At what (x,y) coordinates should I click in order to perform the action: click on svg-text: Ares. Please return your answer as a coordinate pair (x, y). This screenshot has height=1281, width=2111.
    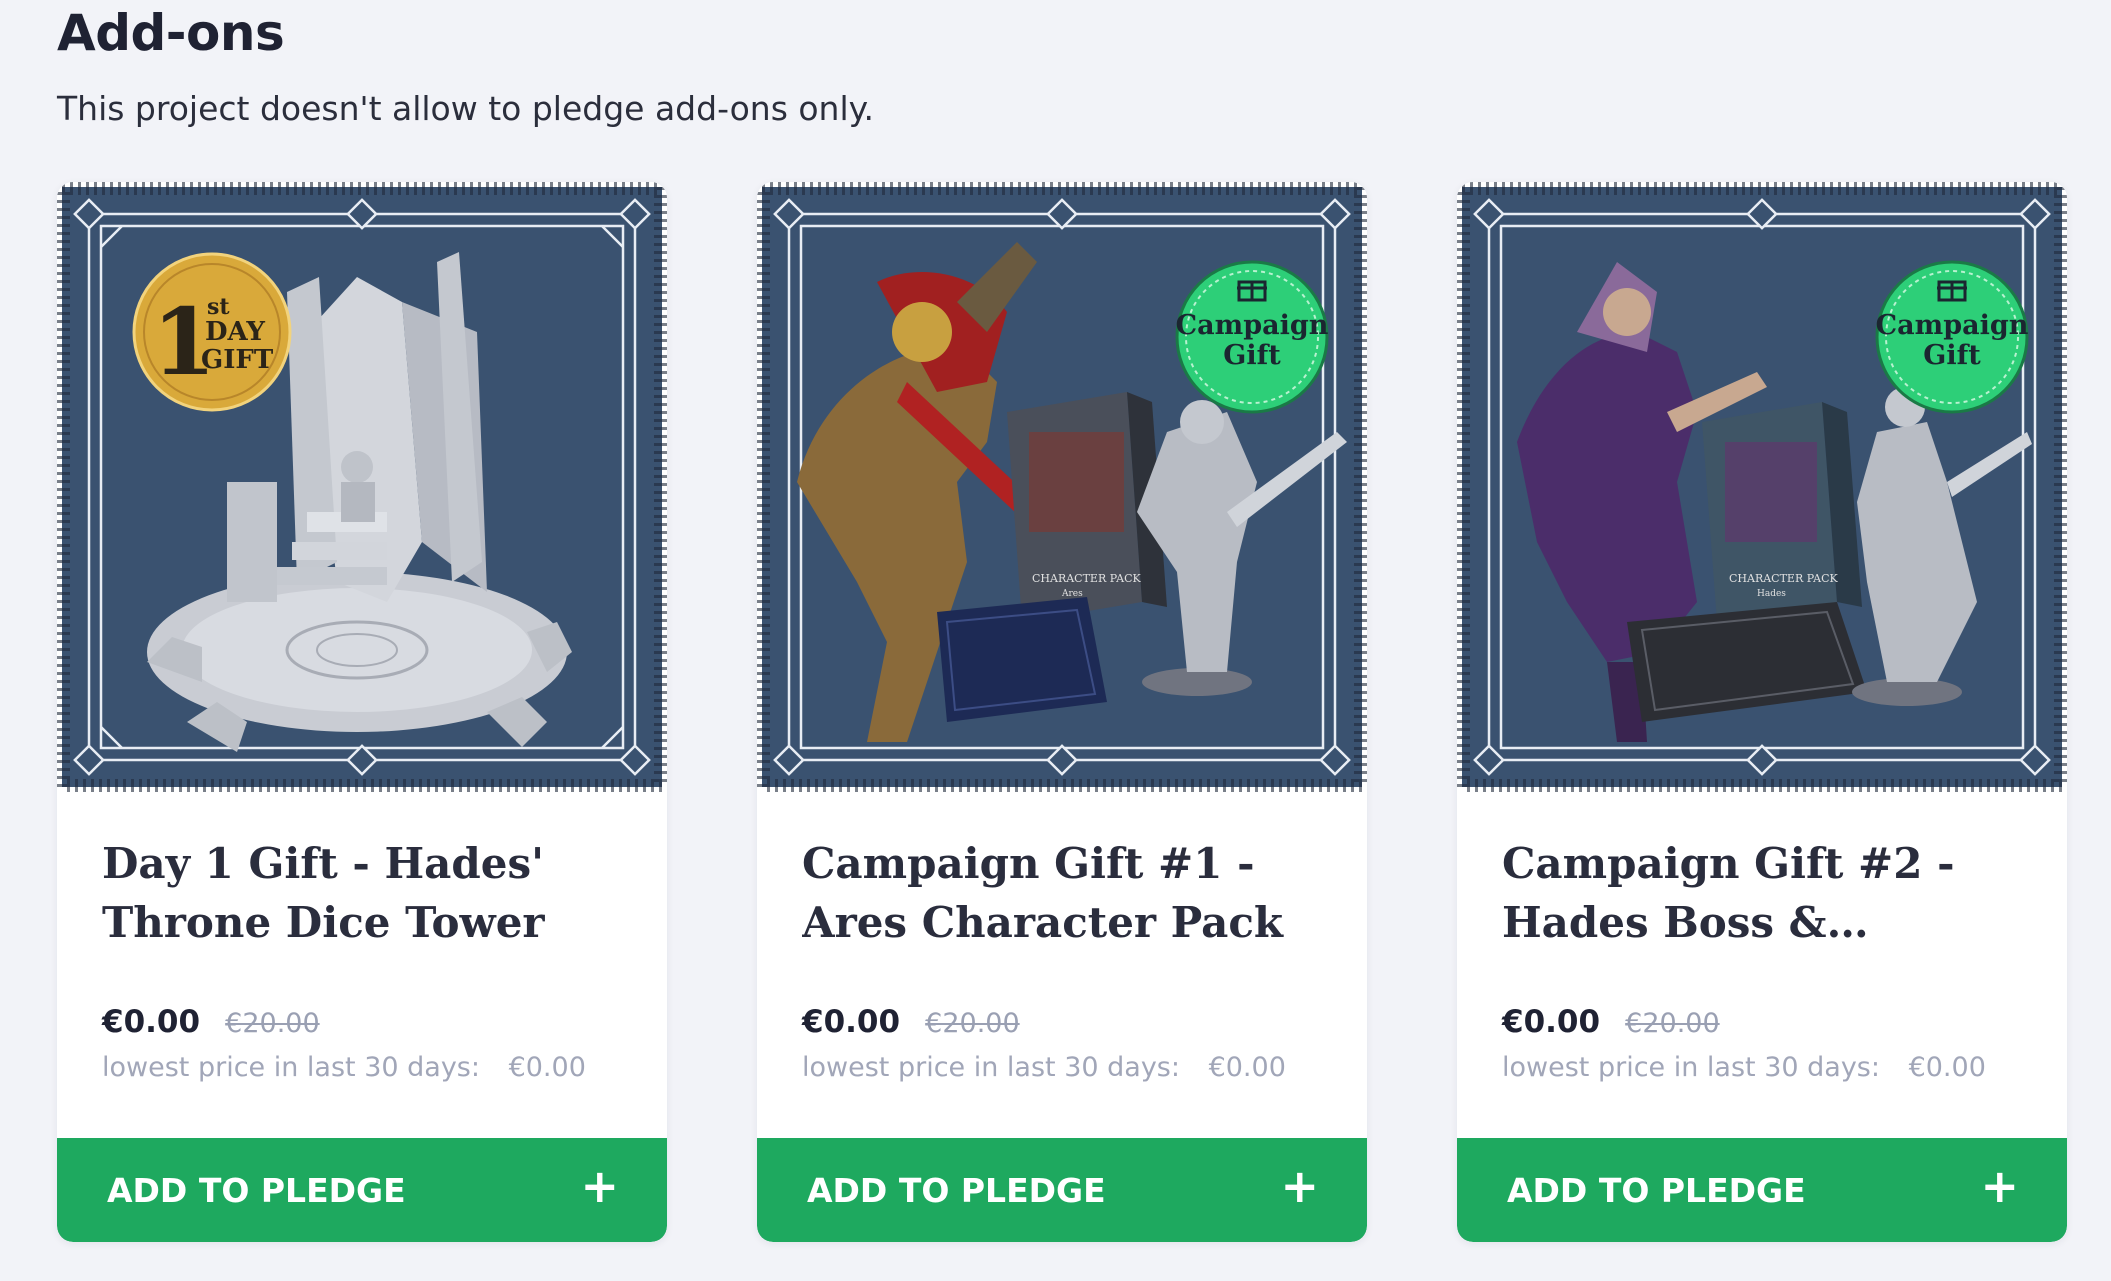
    Looking at the image, I should click on (1072, 594).